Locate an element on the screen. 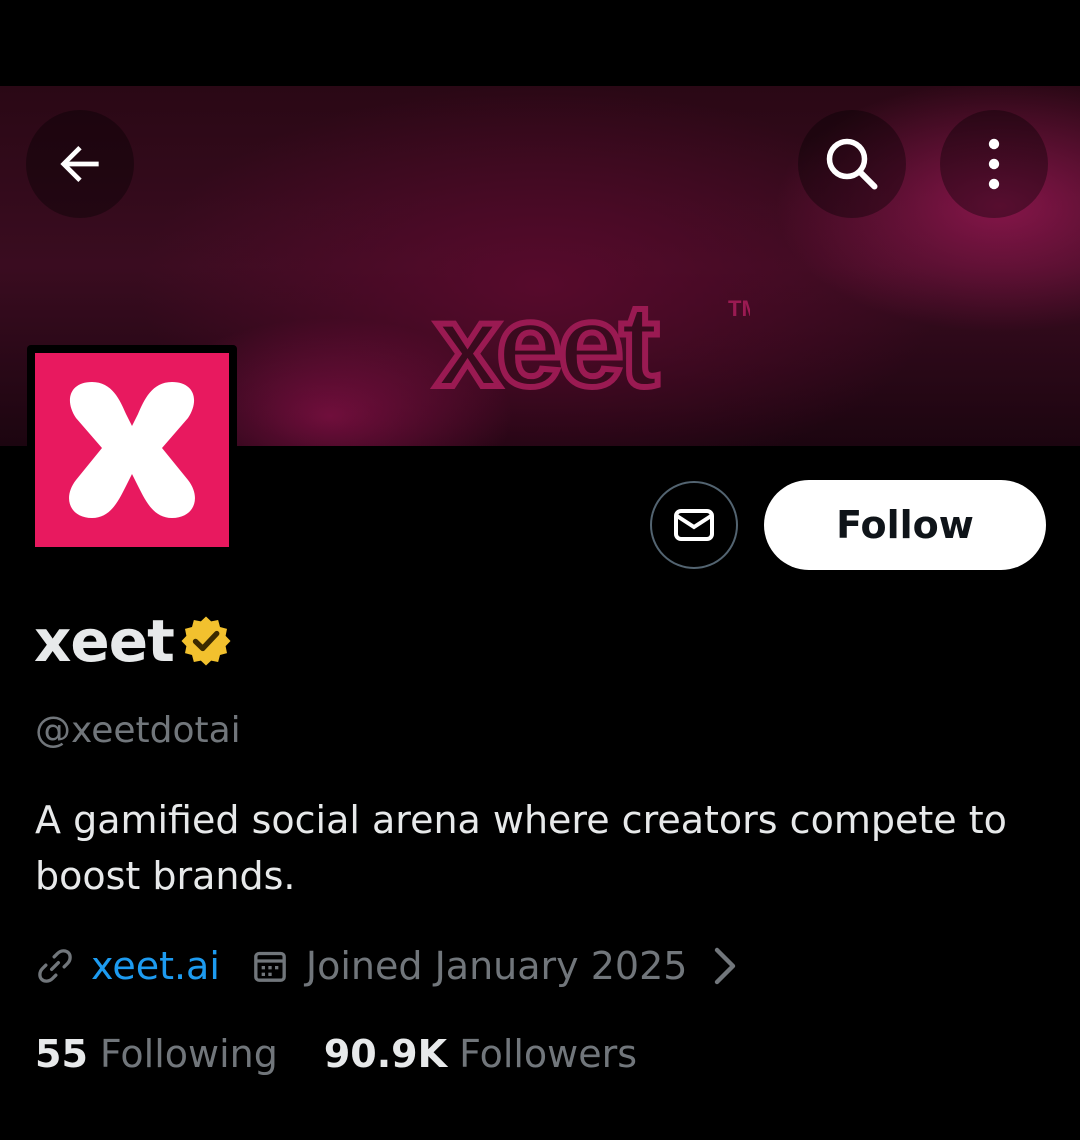  chevron-right-icon is located at coordinates (725, 966).